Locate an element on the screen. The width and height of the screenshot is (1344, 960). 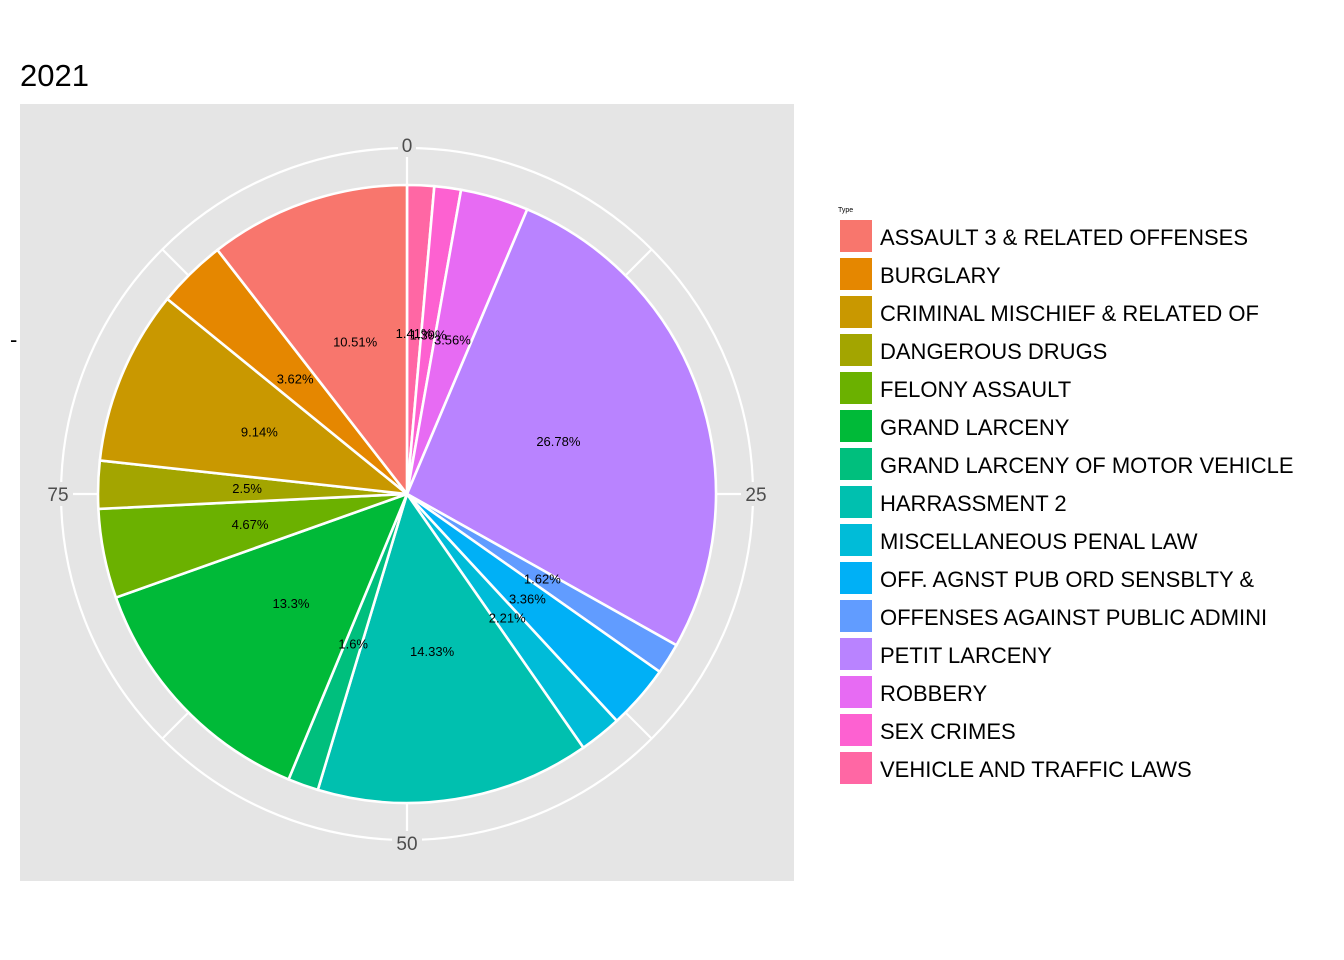
slice-label-burglary: 3.62% is located at coordinates (295, 379).